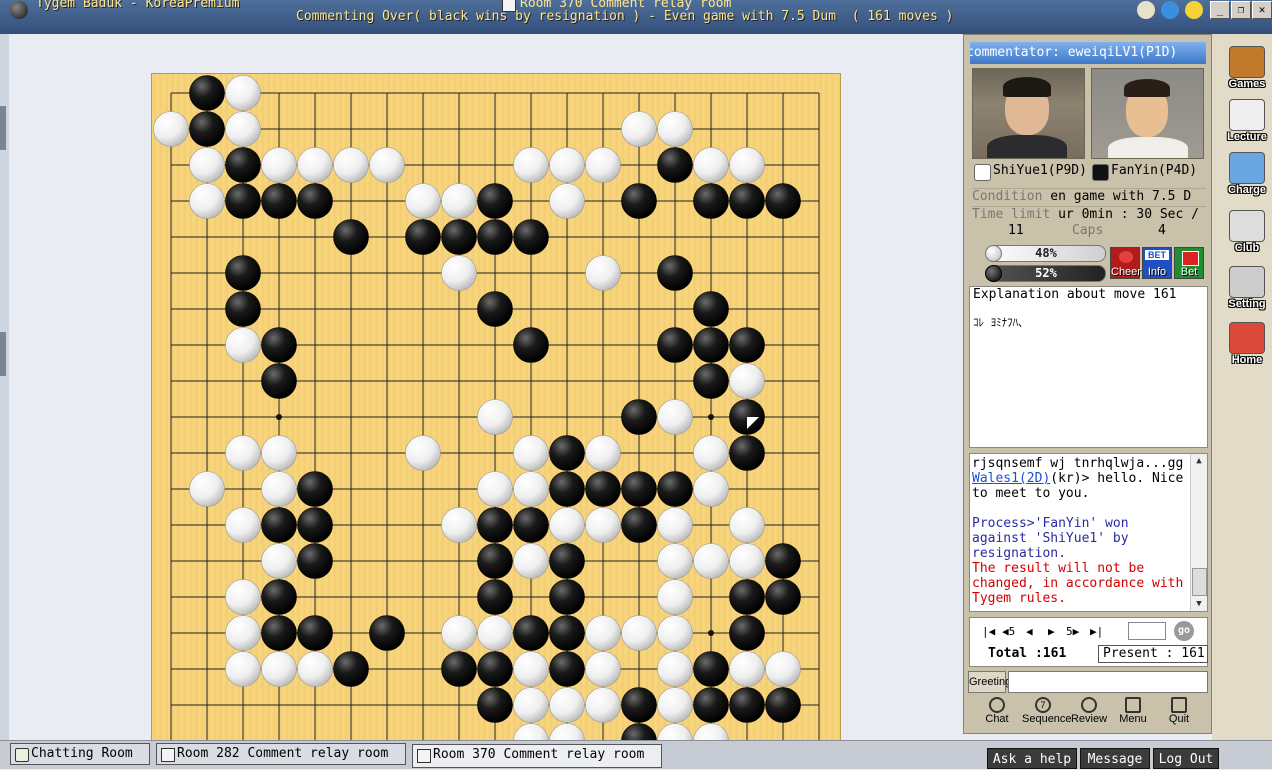  What do you see at coordinates (1157, 263) in the screenshot?
I see `info-button: BET Info` at bounding box center [1157, 263].